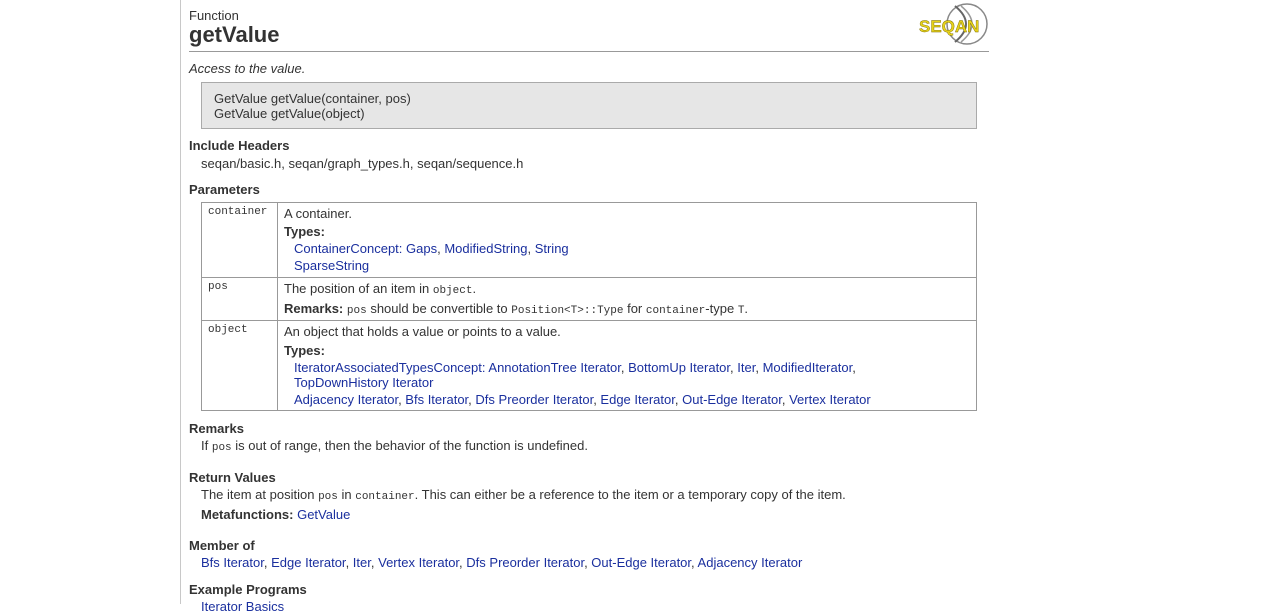 This screenshot has height=614, width=1264. I want to click on seqan-logo: SEQAN, so click(954, 24).